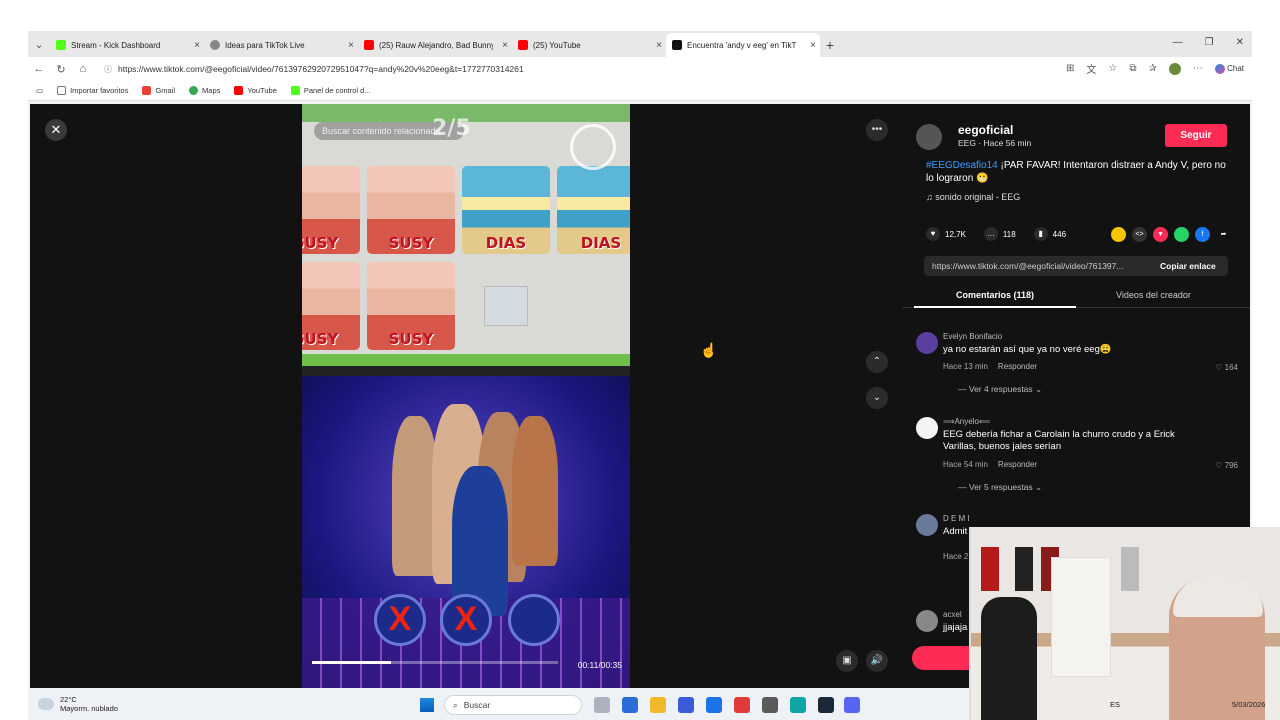 The width and height of the screenshot is (1280, 720). What do you see at coordinates (1112, 68) in the screenshot?
I see `favorite-star-icon: ☆` at bounding box center [1112, 68].